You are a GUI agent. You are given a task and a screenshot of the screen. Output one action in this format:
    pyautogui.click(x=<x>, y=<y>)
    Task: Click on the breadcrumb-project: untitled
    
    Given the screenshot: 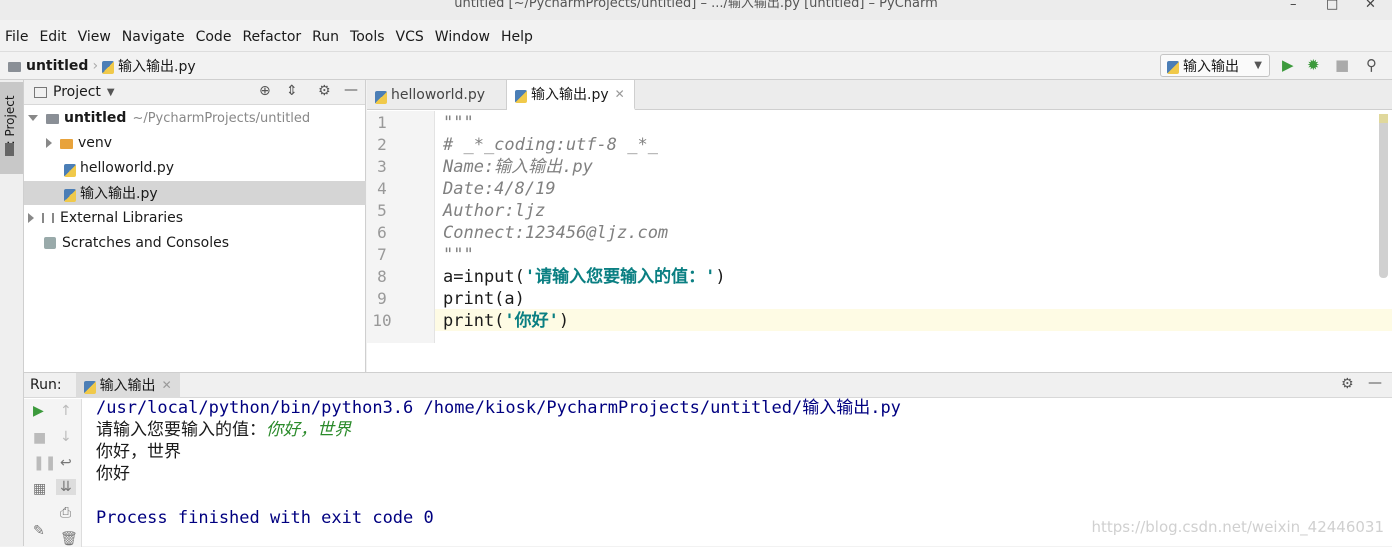 What is the action you would take?
    pyautogui.click(x=57, y=66)
    